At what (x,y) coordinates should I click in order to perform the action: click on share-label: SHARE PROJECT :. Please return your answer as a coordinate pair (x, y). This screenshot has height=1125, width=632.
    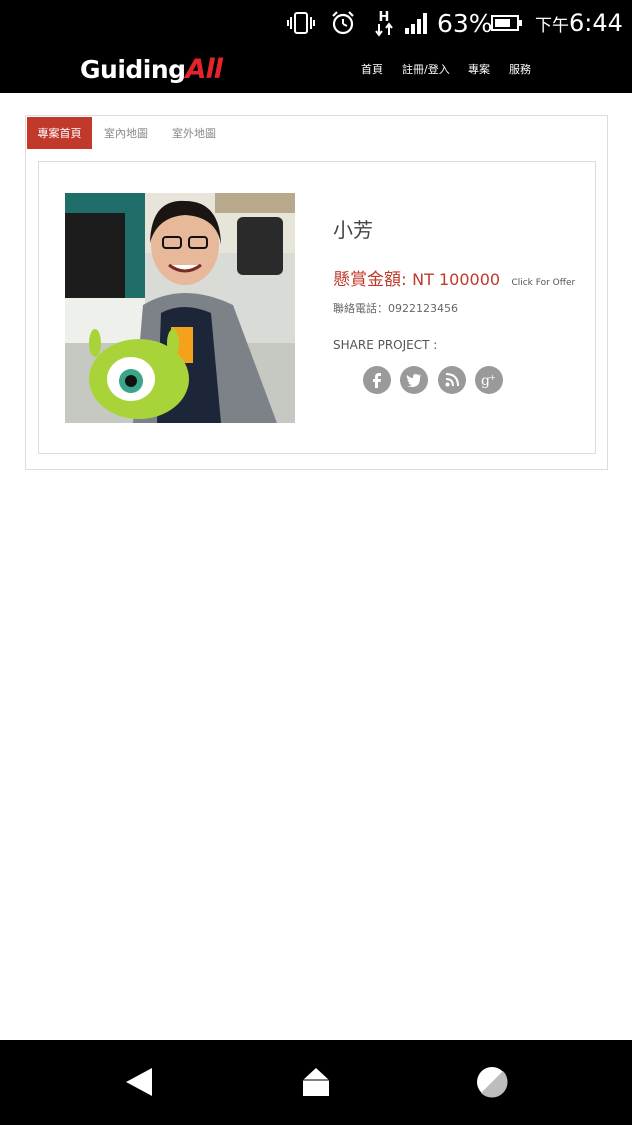
    Looking at the image, I should click on (385, 345).